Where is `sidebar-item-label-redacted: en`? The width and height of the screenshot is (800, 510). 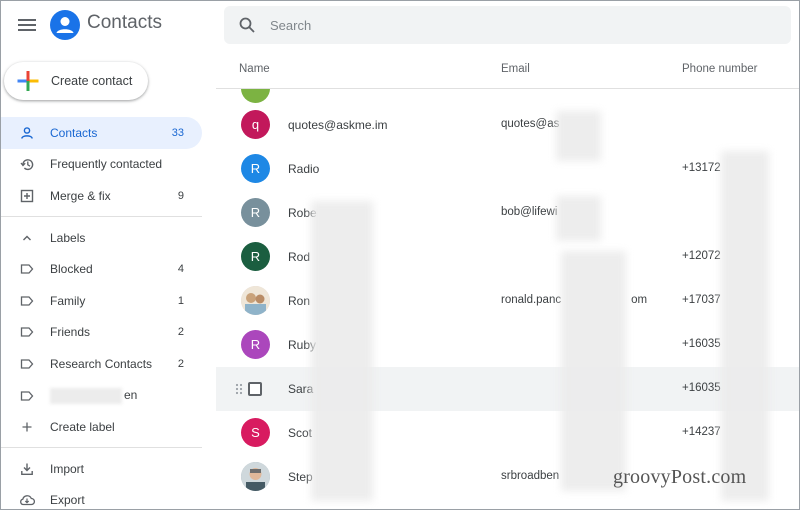
sidebar-item-label-redacted: en is located at coordinates (108, 396).